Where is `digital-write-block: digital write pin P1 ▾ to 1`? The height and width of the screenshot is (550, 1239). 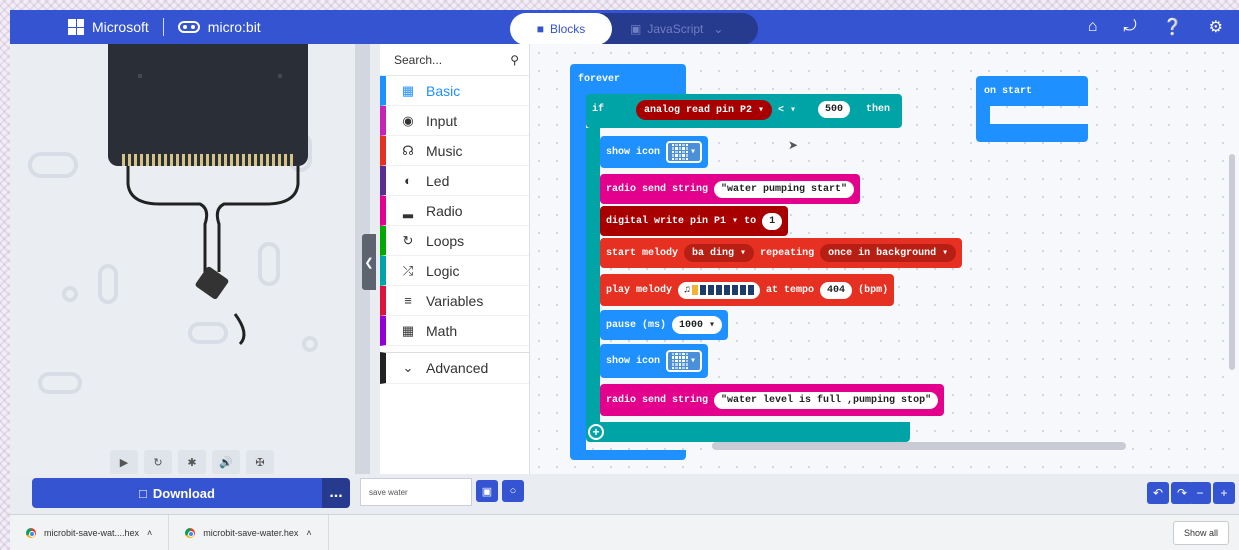
digital-write-block: digital write pin P1 ▾ to 1 is located at coordinates (694, 221).